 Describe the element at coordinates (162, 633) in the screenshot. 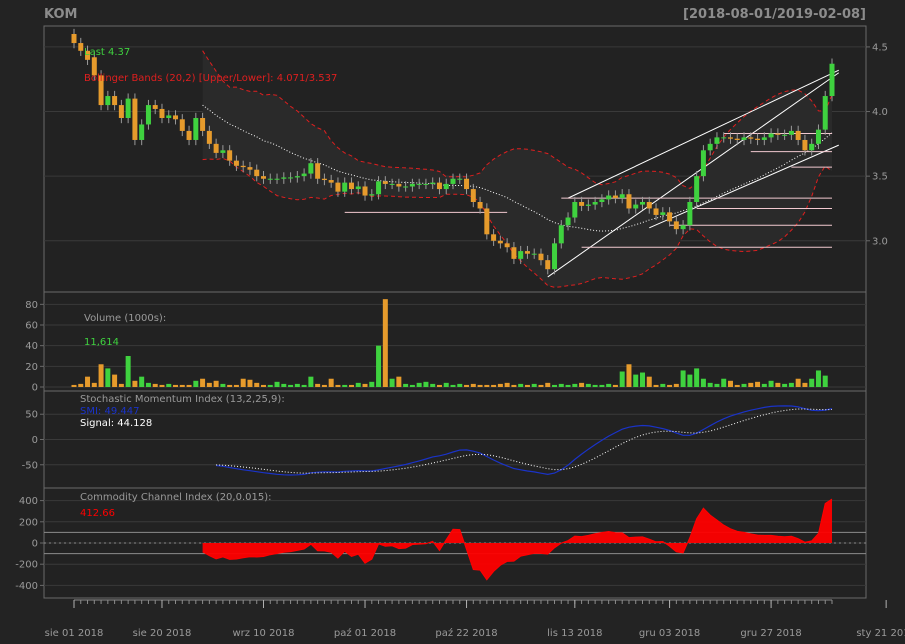

I see `x-tick-label: sie 20 2018` at that location.